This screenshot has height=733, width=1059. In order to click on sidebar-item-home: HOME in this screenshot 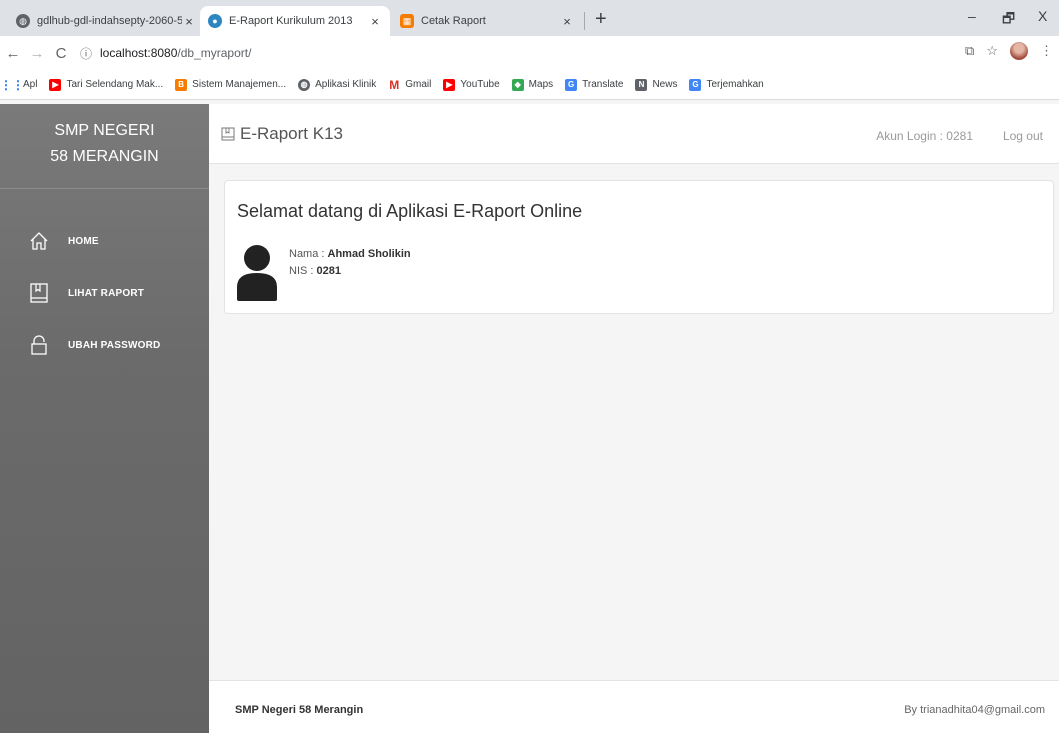, I will do `click(104, 241)`.